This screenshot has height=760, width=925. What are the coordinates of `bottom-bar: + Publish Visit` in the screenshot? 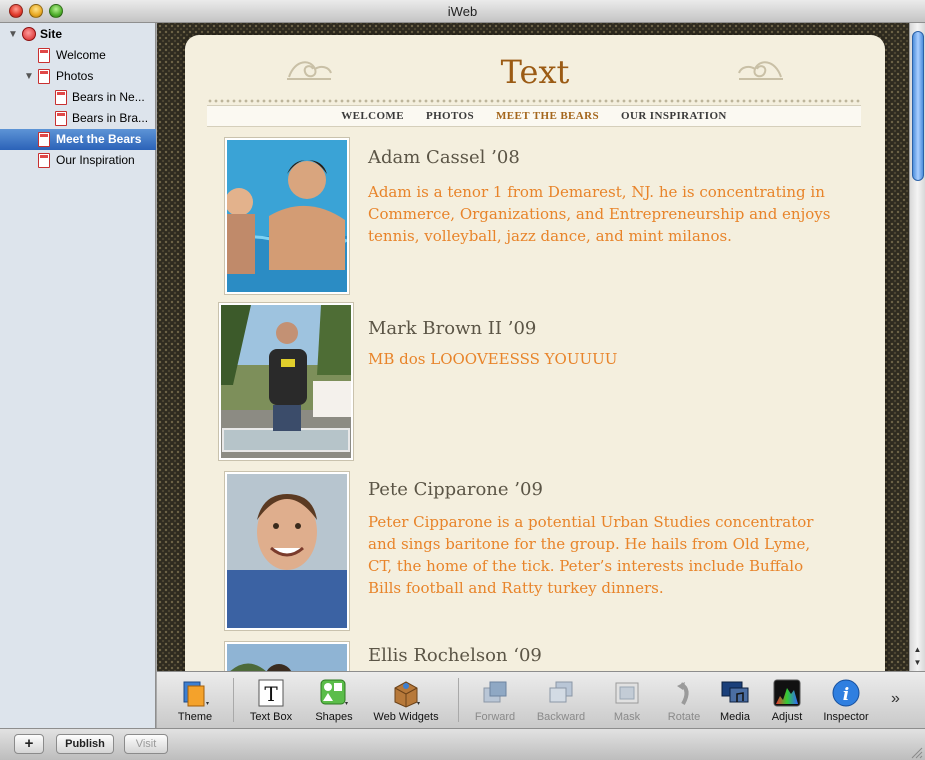 It's located at (462, 744).